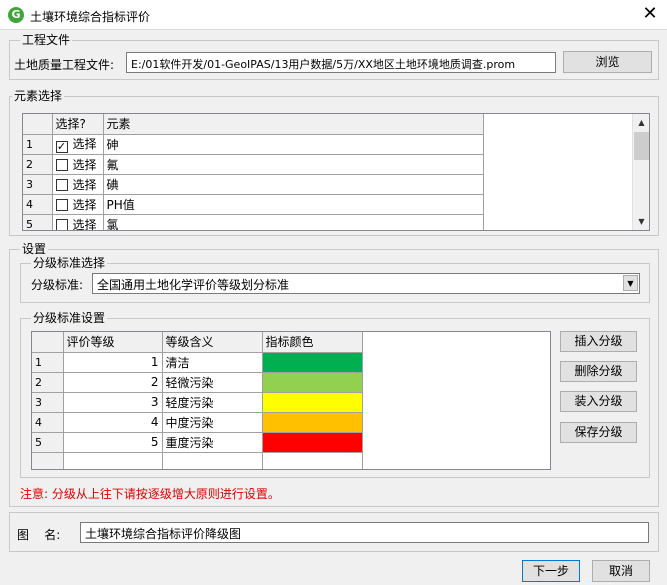  I want to click on element-name-cell: PH值, so click(293, 204).